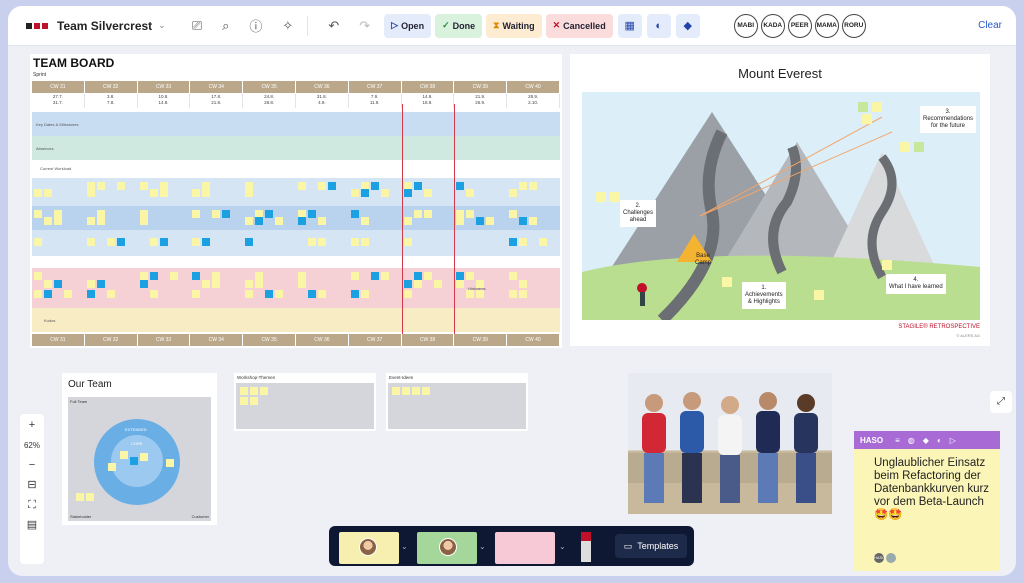 The image size is (1024, 583). What do you see at coordinates (853, 25) in the screenshot?
I see `avatar: RORU` at bounding box center [853, 25].